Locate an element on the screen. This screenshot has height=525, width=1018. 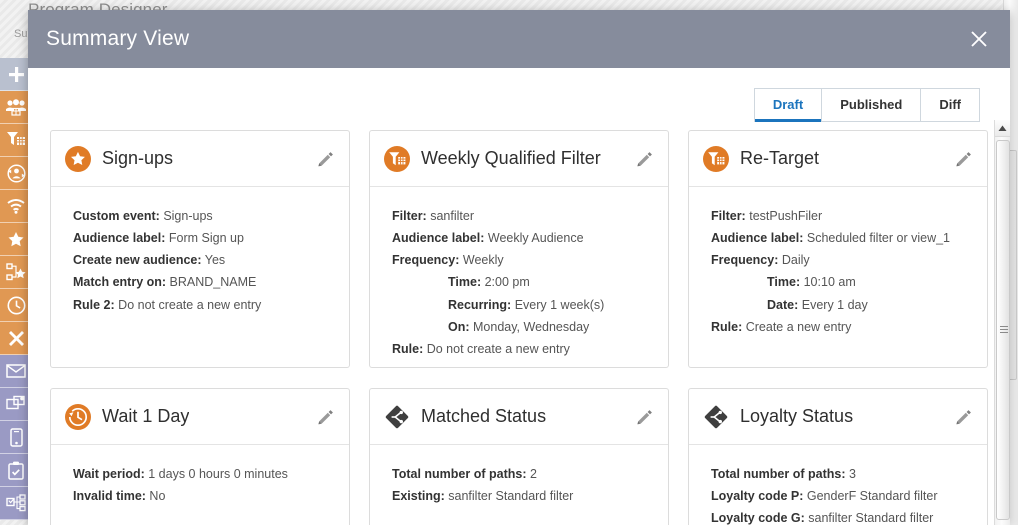
card-detail-row: Audience label: Form Sign up is located at coordinates (204, 238).